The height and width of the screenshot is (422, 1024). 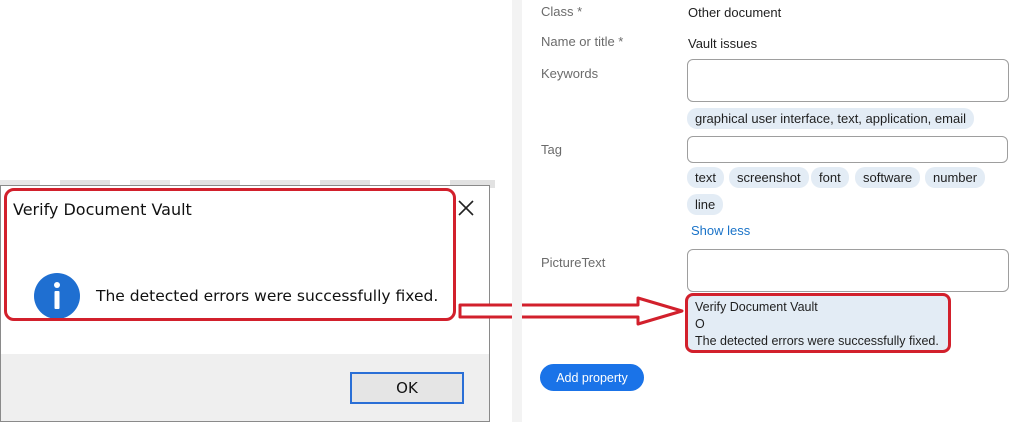 What do you see at coordinates (407, 388) in the screenshot?
I see `ok-button: OK` at bounding box center [407, 388].